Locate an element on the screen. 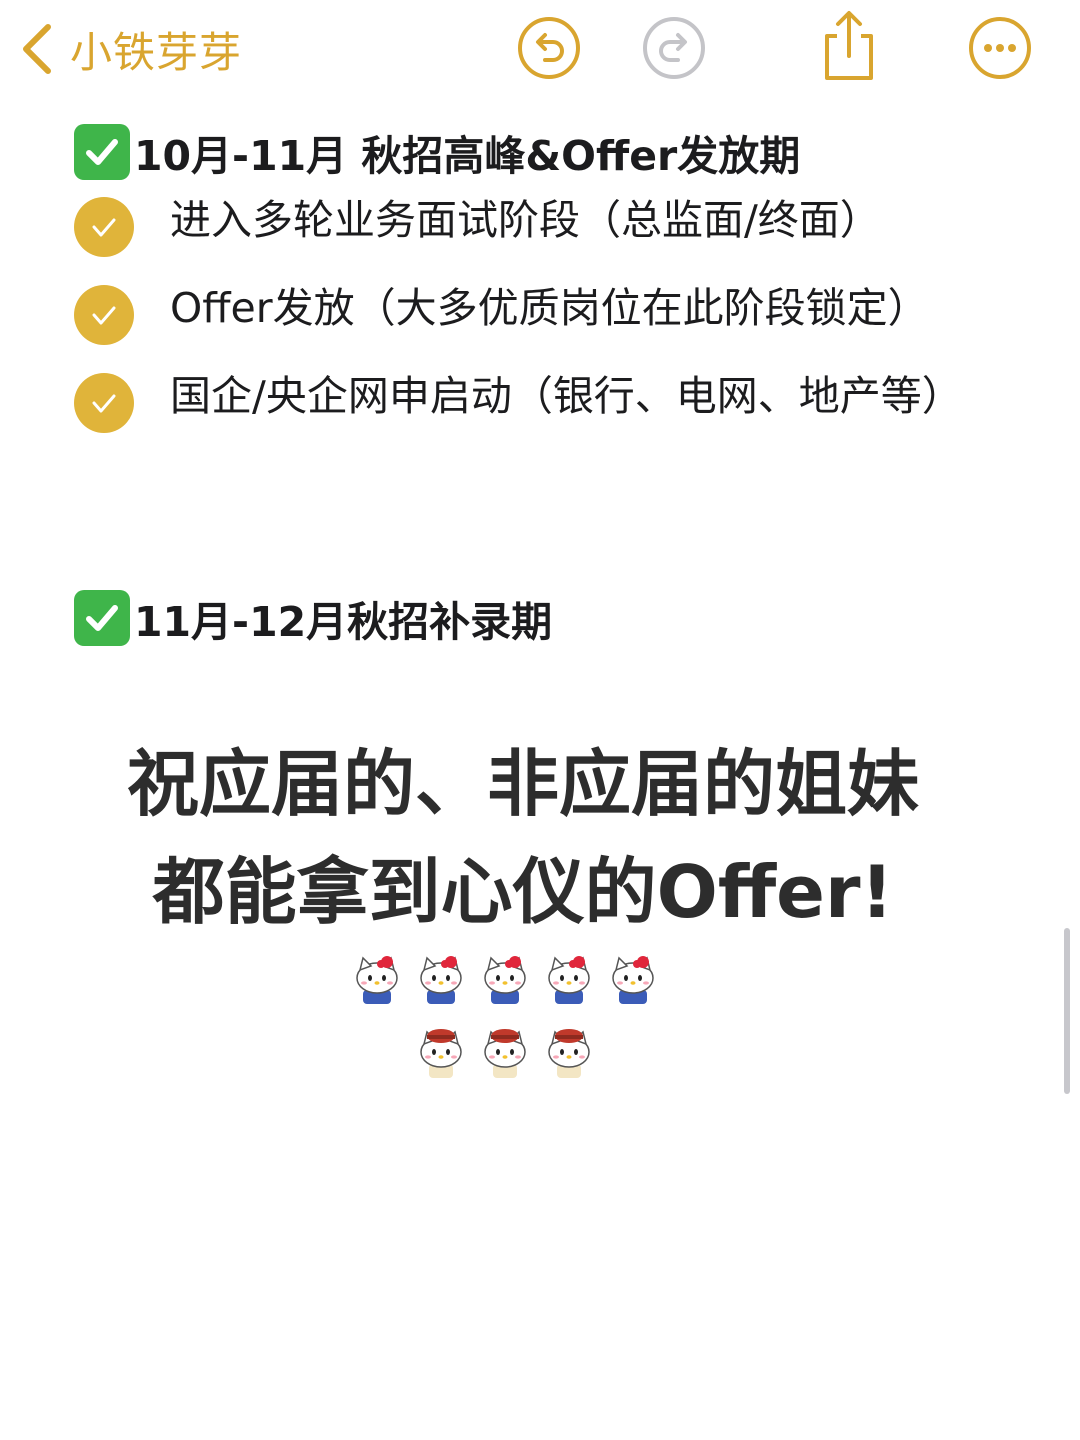 The image size is (1080, 1440). checklist-item: 国企/央企网申启动（银行、电网、地产等） is located at coordinates (554, 399).